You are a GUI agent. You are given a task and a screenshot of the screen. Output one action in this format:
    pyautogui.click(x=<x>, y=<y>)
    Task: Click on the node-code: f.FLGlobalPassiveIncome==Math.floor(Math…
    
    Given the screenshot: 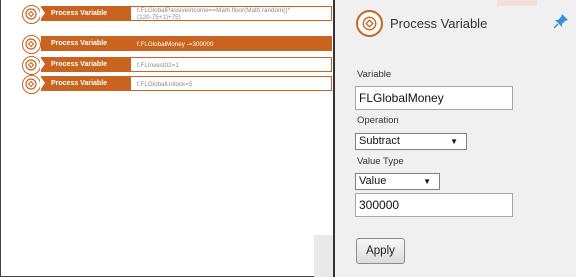 What is the action you would take?
    pyautogui.click(x=213, y=14)
    